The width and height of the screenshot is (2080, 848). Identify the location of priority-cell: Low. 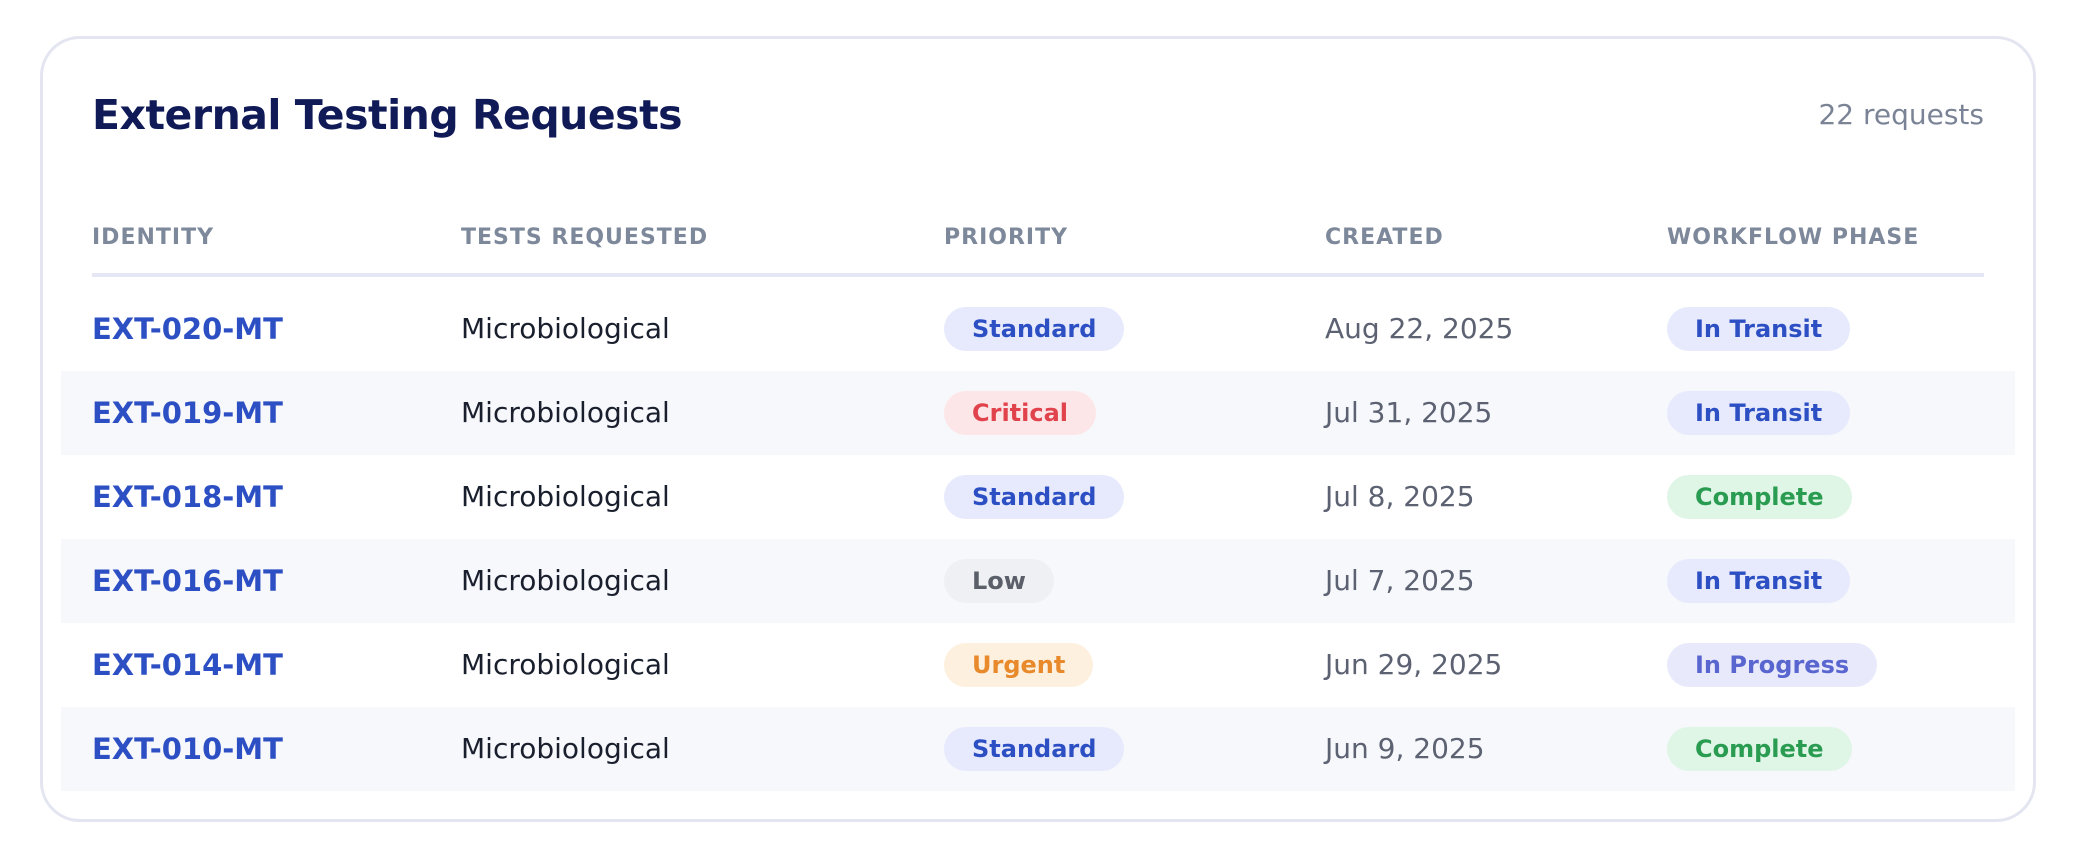
(999, 581).